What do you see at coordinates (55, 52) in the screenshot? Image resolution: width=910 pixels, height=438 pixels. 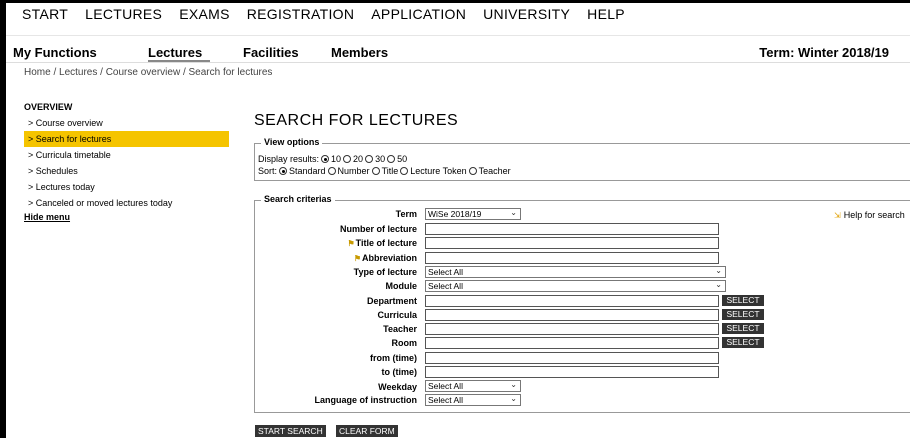 I see `subnav-my-functions: My Functions` at bounding box center [55, 52].